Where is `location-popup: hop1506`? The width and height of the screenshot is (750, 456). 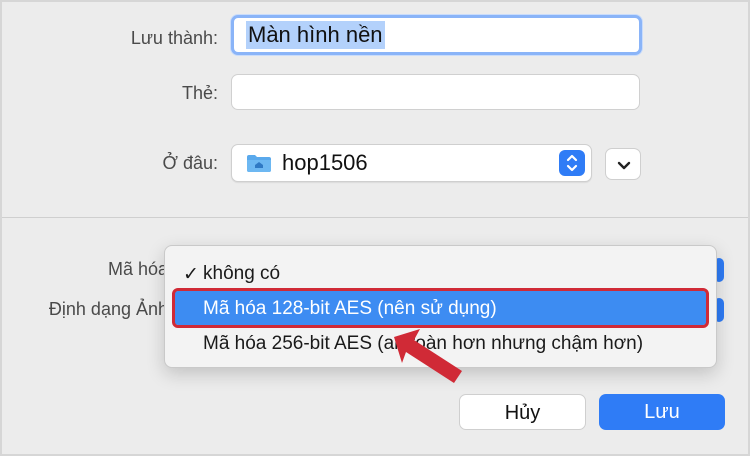
location-popup: hop1506 is located at coordinates (411, 163).